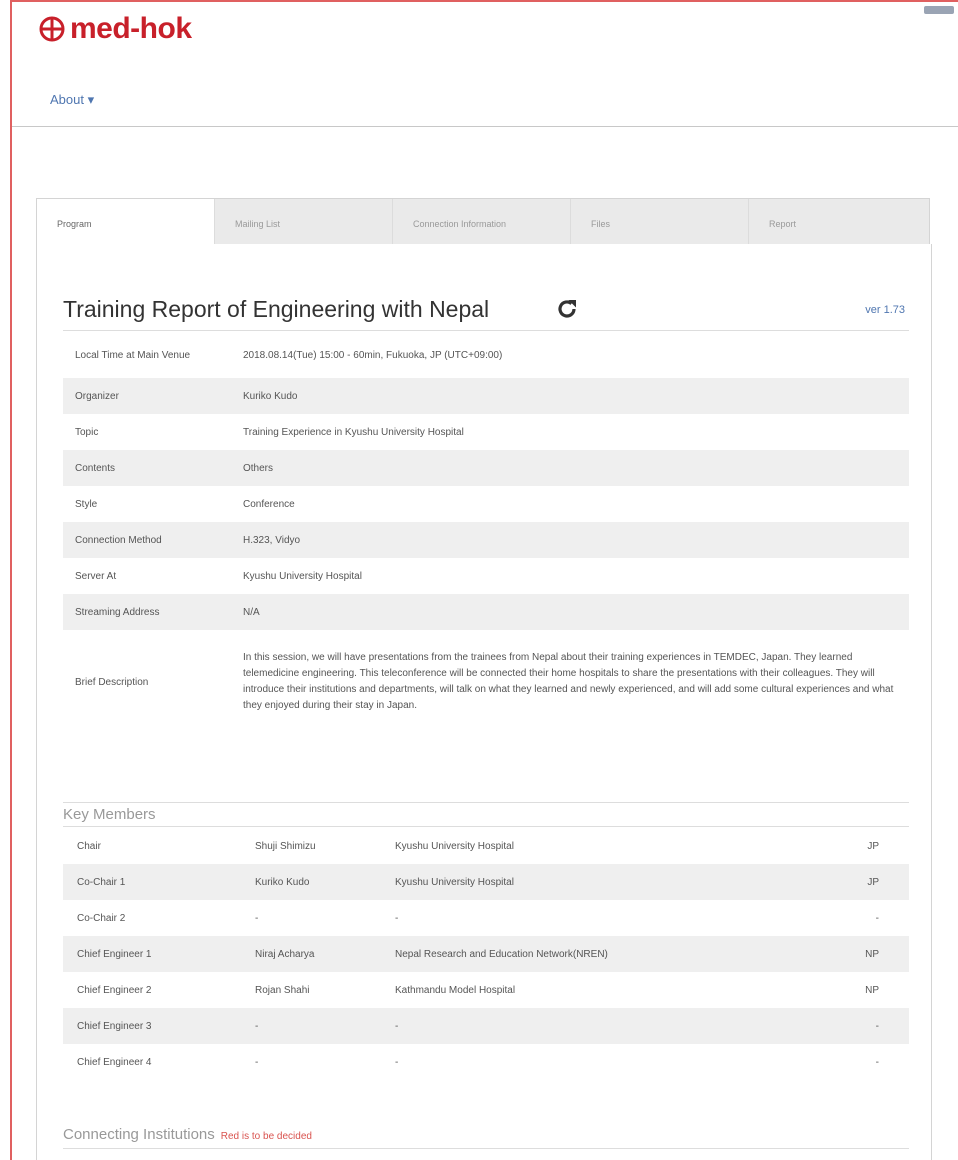  Describe the element at coordinates (89, 846) in the screenshot. I see `member-role: Chair` at that location.